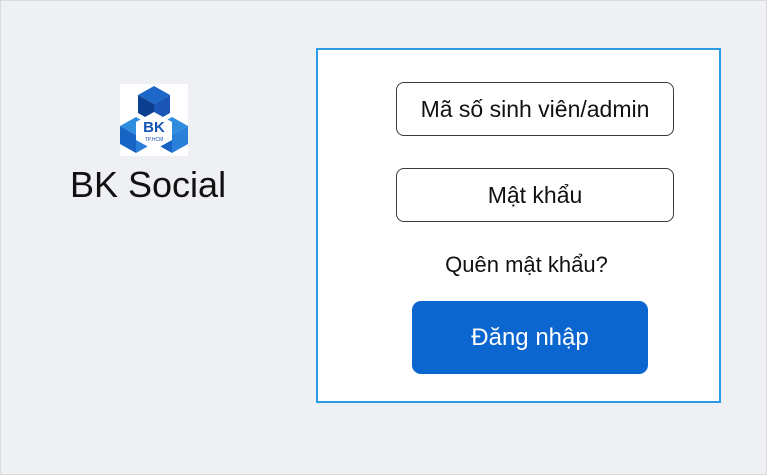 The image size is (767, 475). What do you see at coordinates (148, 184) in the screenshot?
I see `brand-name: BK Social` at bounding box center [148, 184].